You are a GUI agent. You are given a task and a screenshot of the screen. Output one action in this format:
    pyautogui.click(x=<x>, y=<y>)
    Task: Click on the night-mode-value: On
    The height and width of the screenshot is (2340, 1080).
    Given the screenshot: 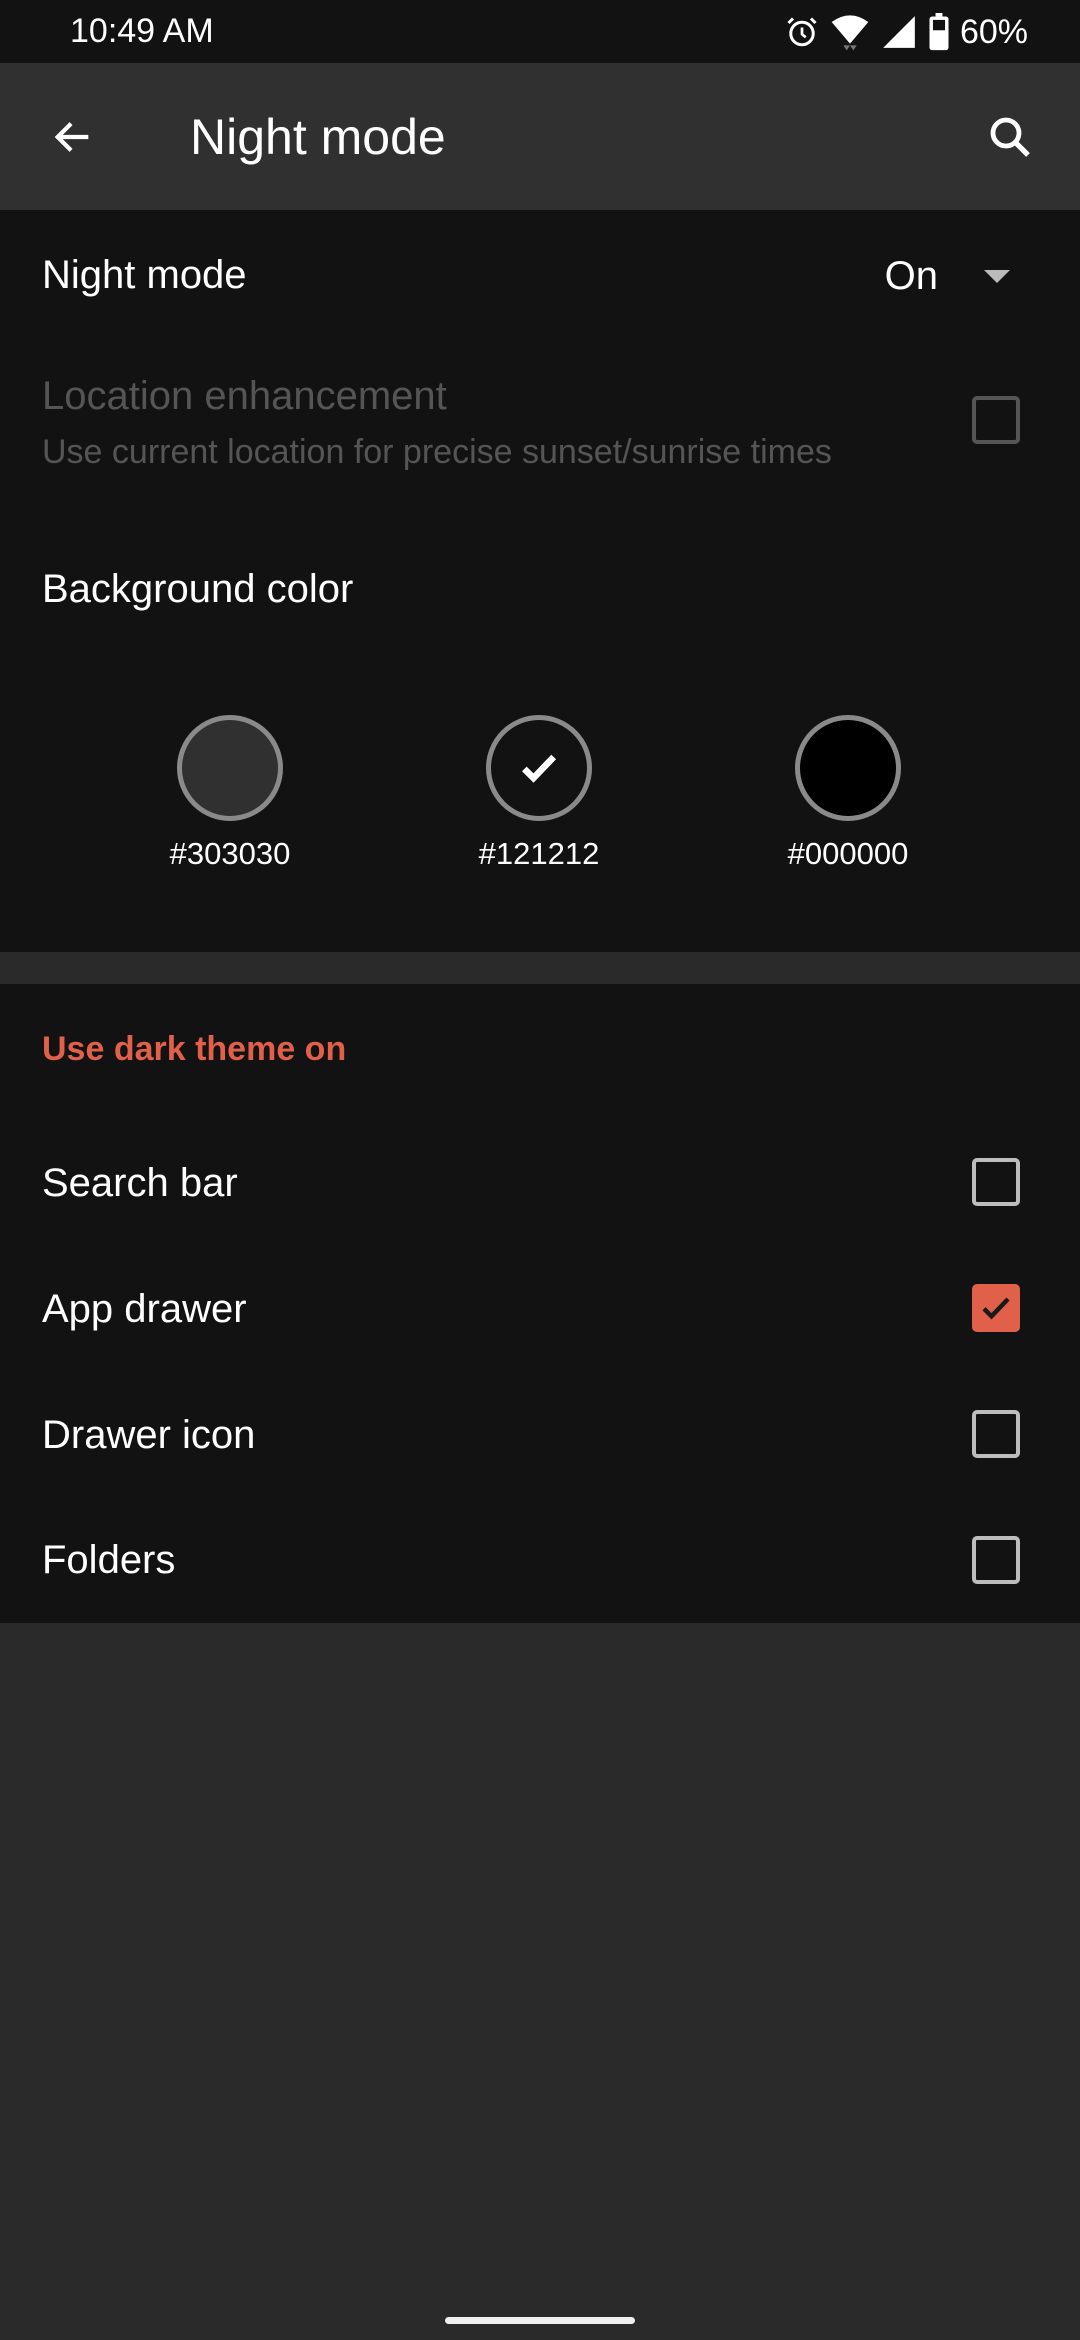 What is the action you would take?
    pyautogui.click(x=911, y=275)
    